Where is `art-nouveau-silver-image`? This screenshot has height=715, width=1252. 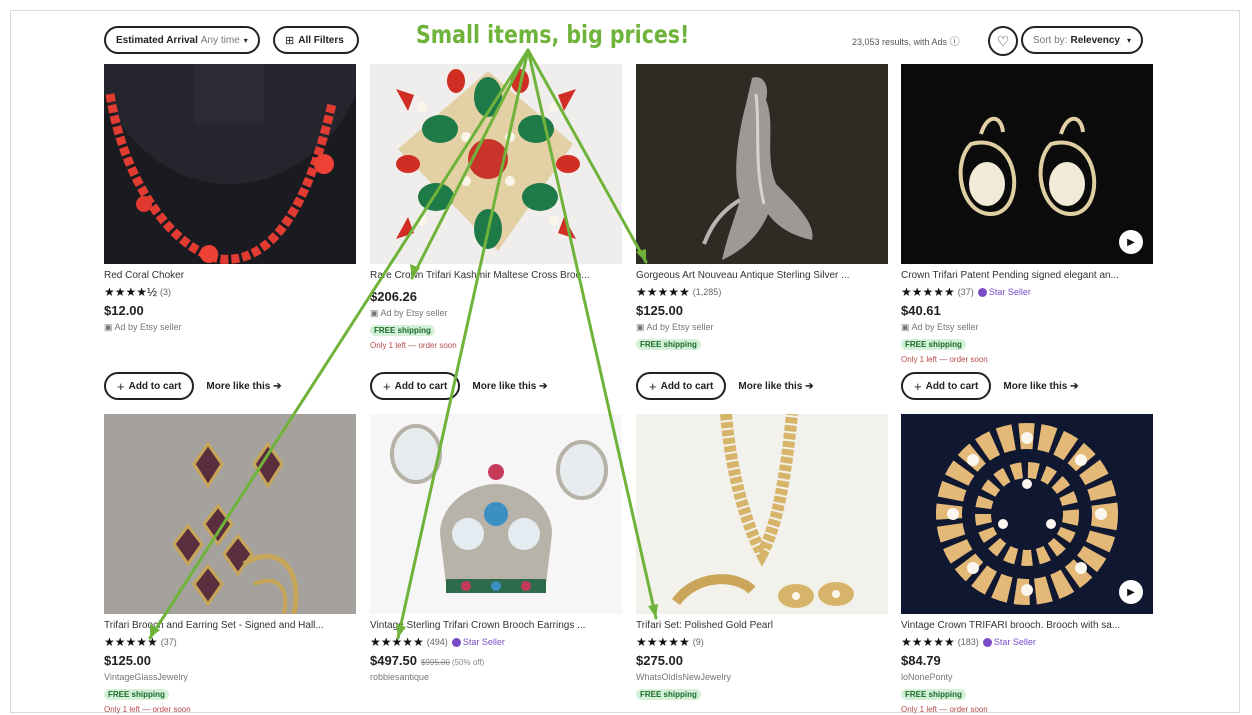
art-nouveau-silver-image is located at coordinates (762, 164).